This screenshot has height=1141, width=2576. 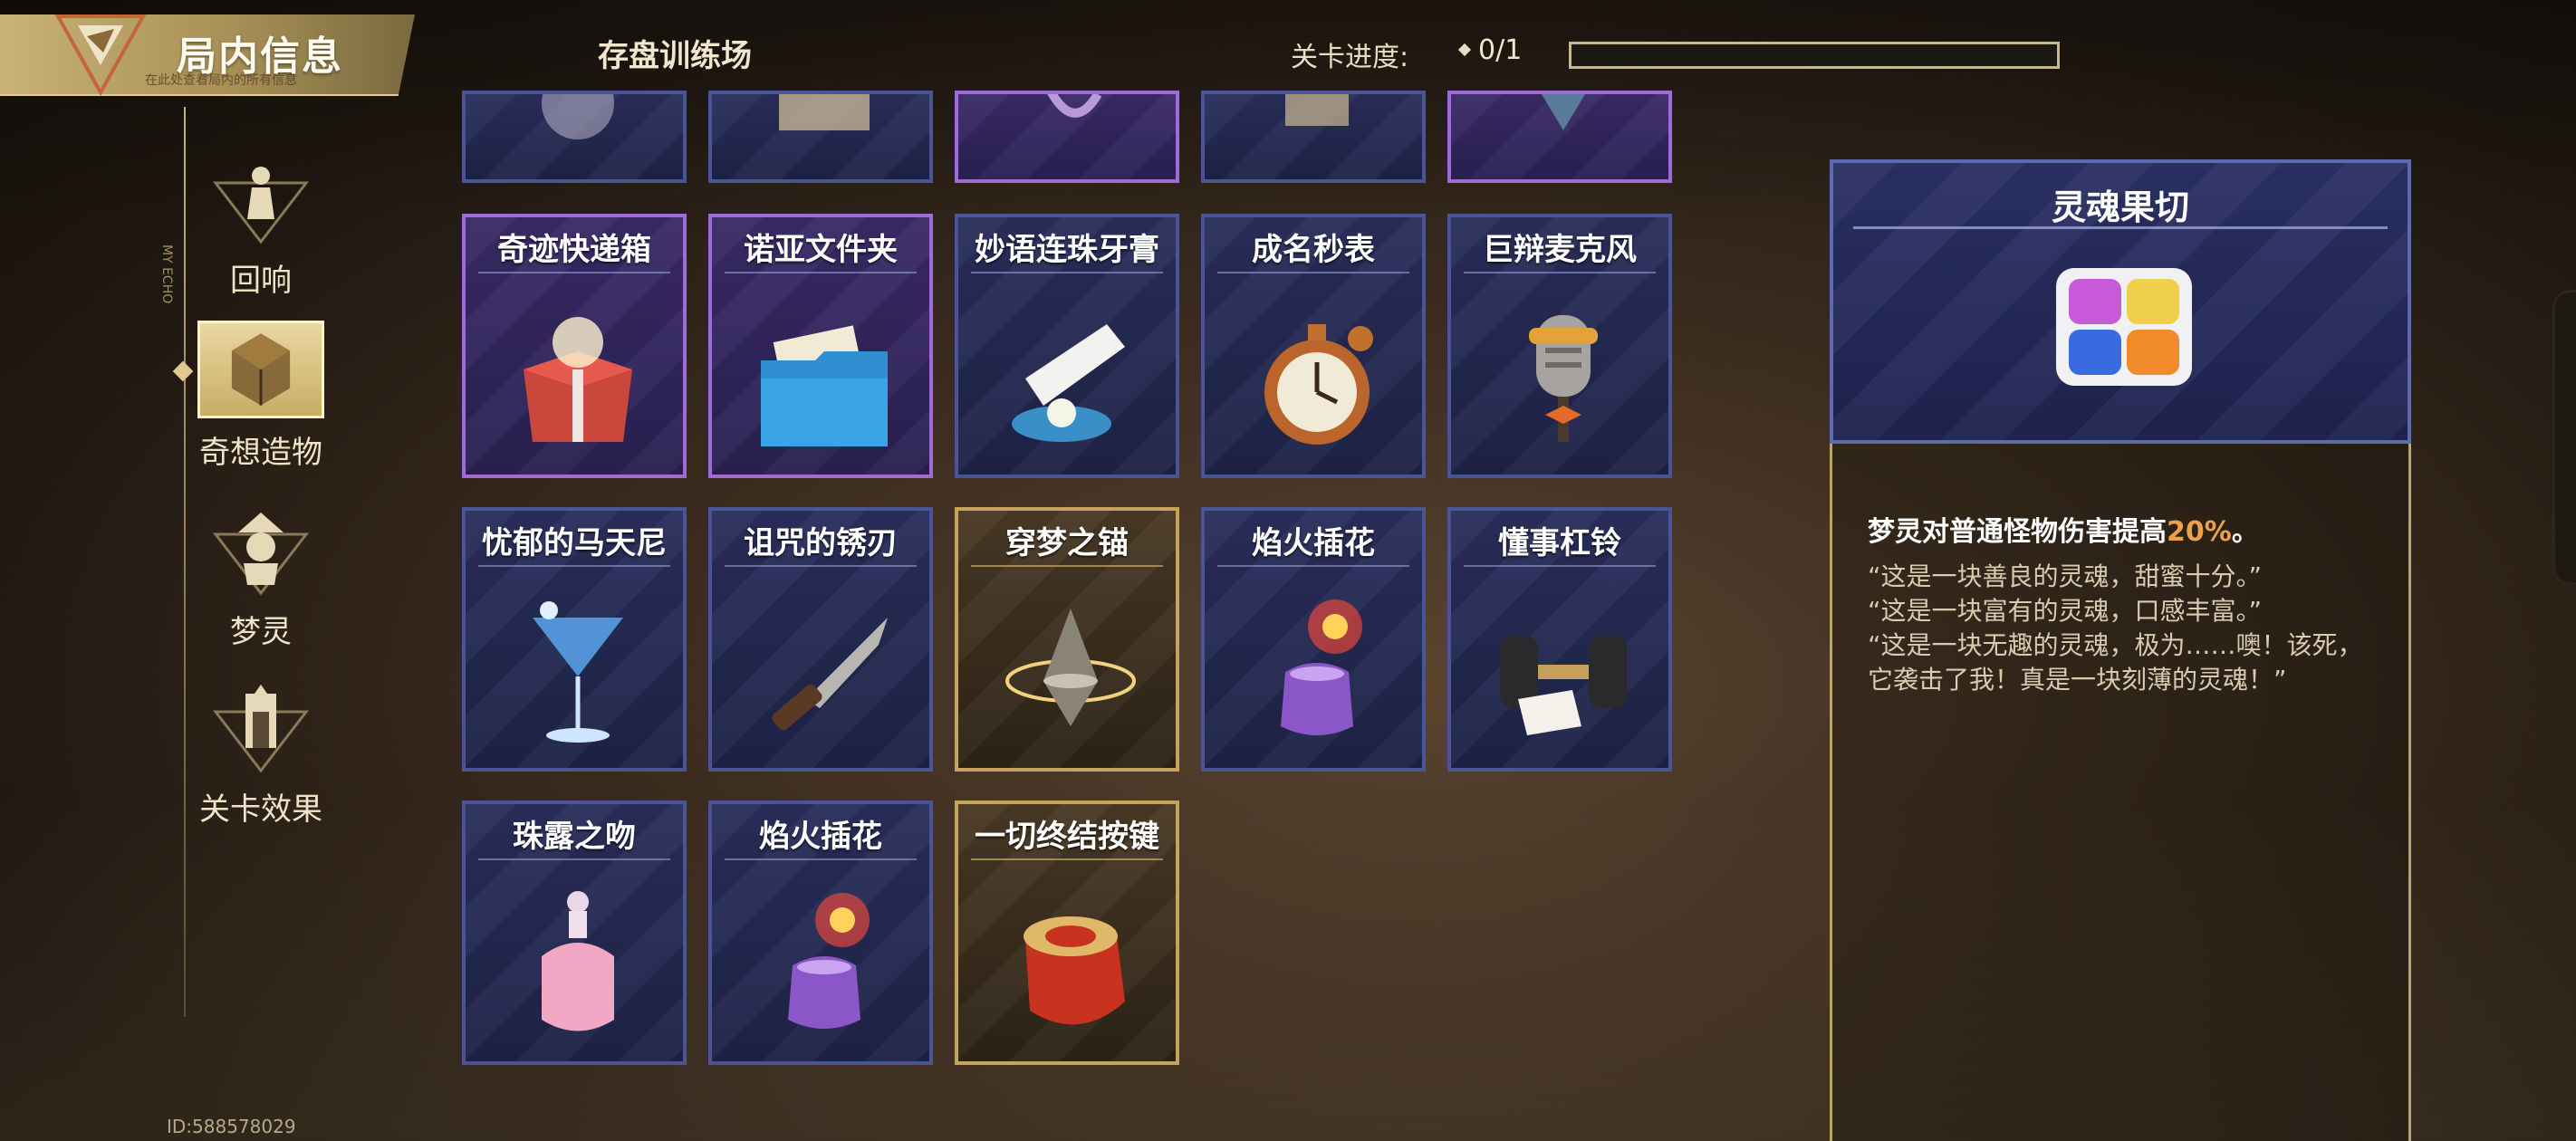 What do you see at coordinates (1560, 250) in the screenshot?
I see `item-name: 巨辩麦克风` at bounding box center [1560, 250].